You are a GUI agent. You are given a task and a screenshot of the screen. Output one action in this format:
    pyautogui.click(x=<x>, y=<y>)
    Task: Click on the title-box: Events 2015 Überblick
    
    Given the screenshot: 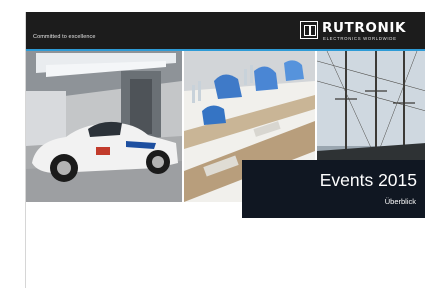 What is the action you would take?
    pyautogui.click(x=333, y=189)
    